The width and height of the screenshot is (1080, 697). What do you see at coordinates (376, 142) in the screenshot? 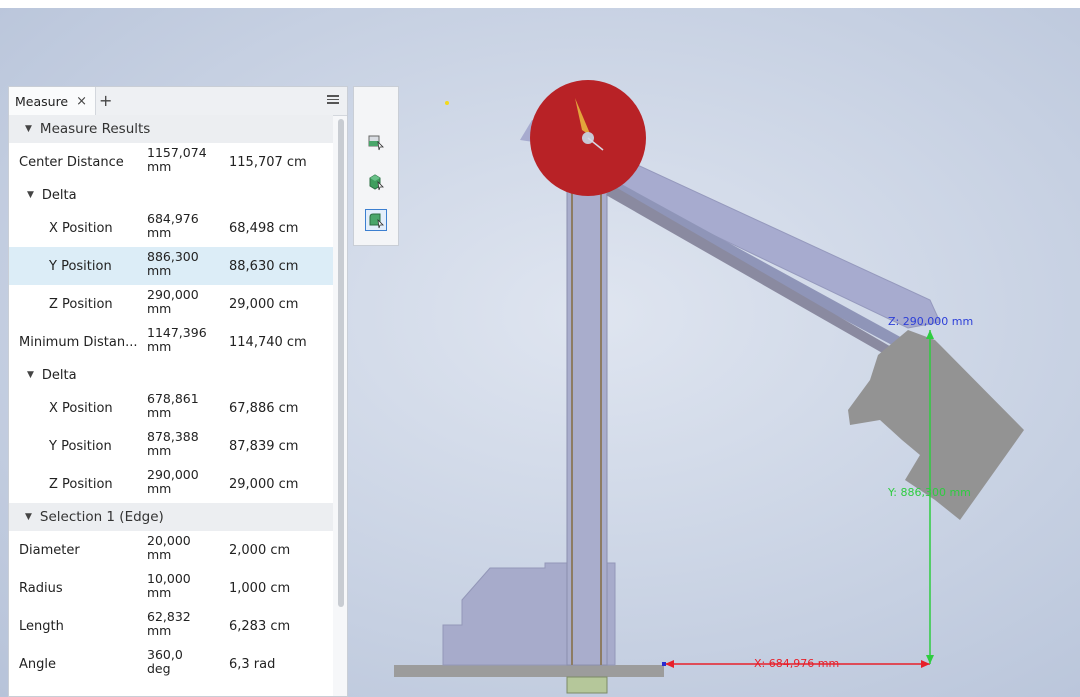
I see `select-face-icon` at bounding box center [376, 142].